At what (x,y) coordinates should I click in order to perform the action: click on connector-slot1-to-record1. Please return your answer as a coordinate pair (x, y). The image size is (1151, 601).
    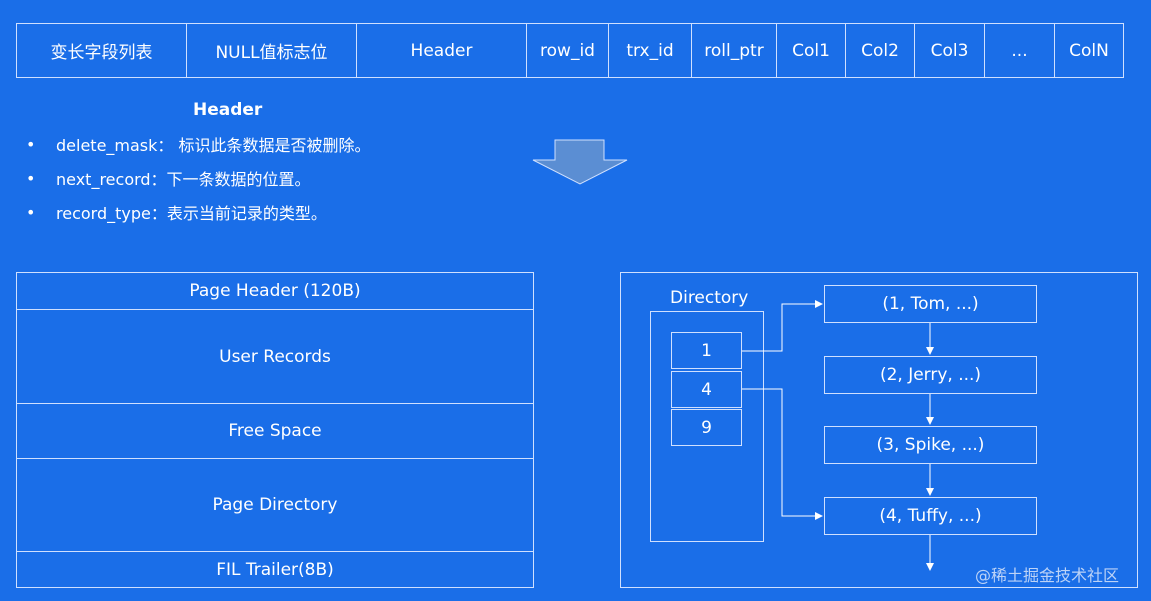
    Looking at the image, I should click on (782, 326).